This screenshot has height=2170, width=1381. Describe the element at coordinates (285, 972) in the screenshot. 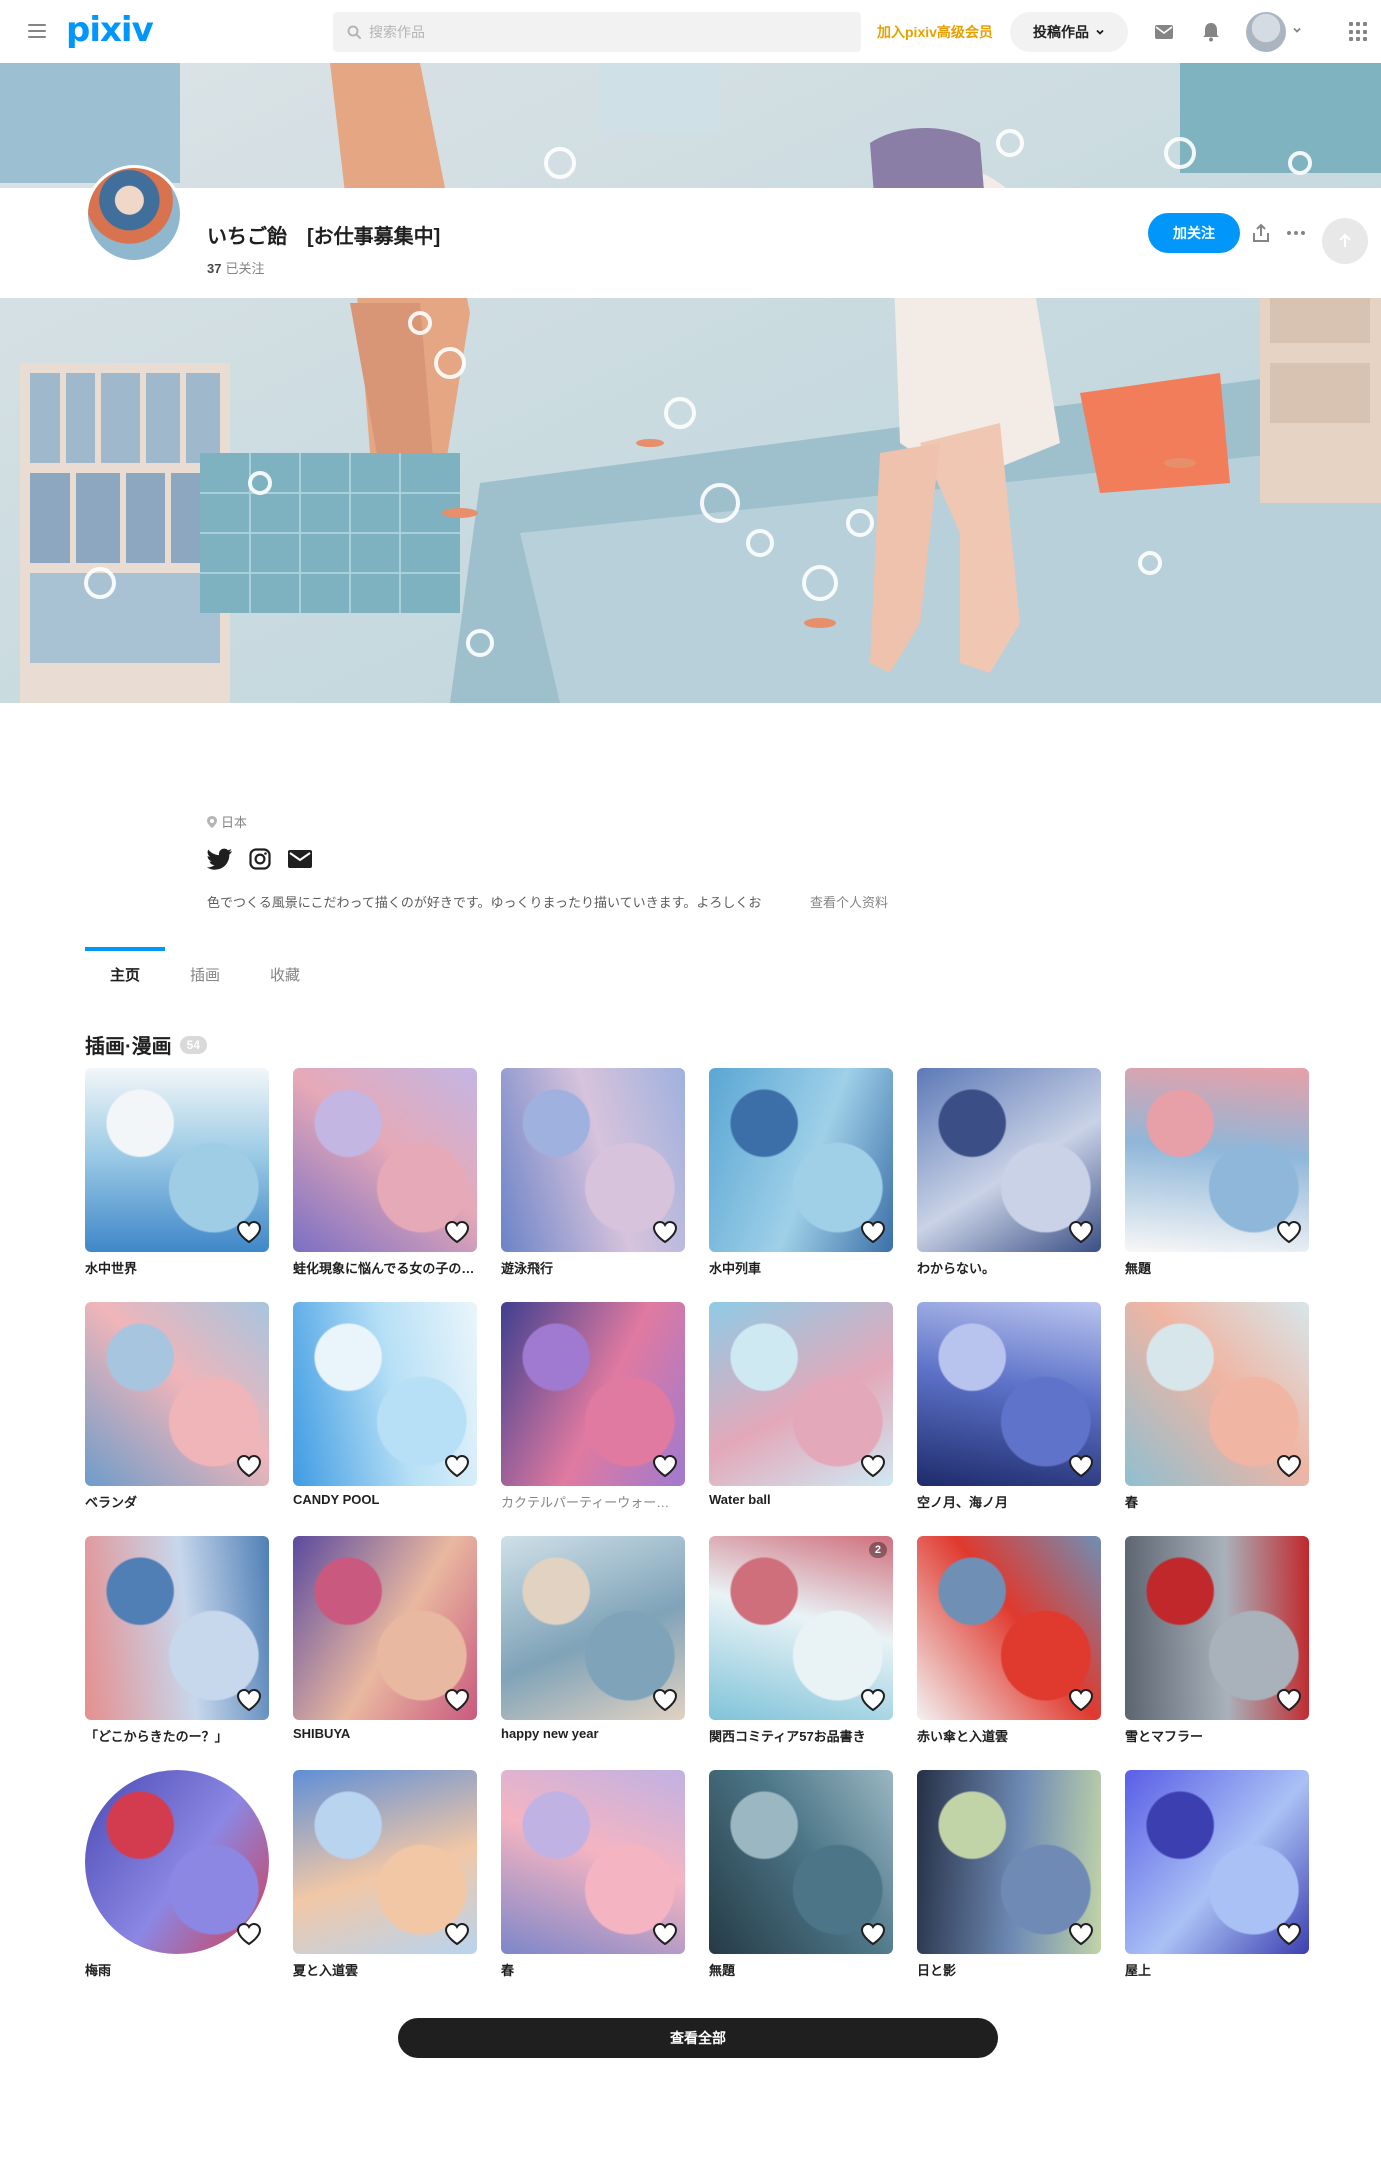

I see `tab-bookmarks: 收藏` at that location.